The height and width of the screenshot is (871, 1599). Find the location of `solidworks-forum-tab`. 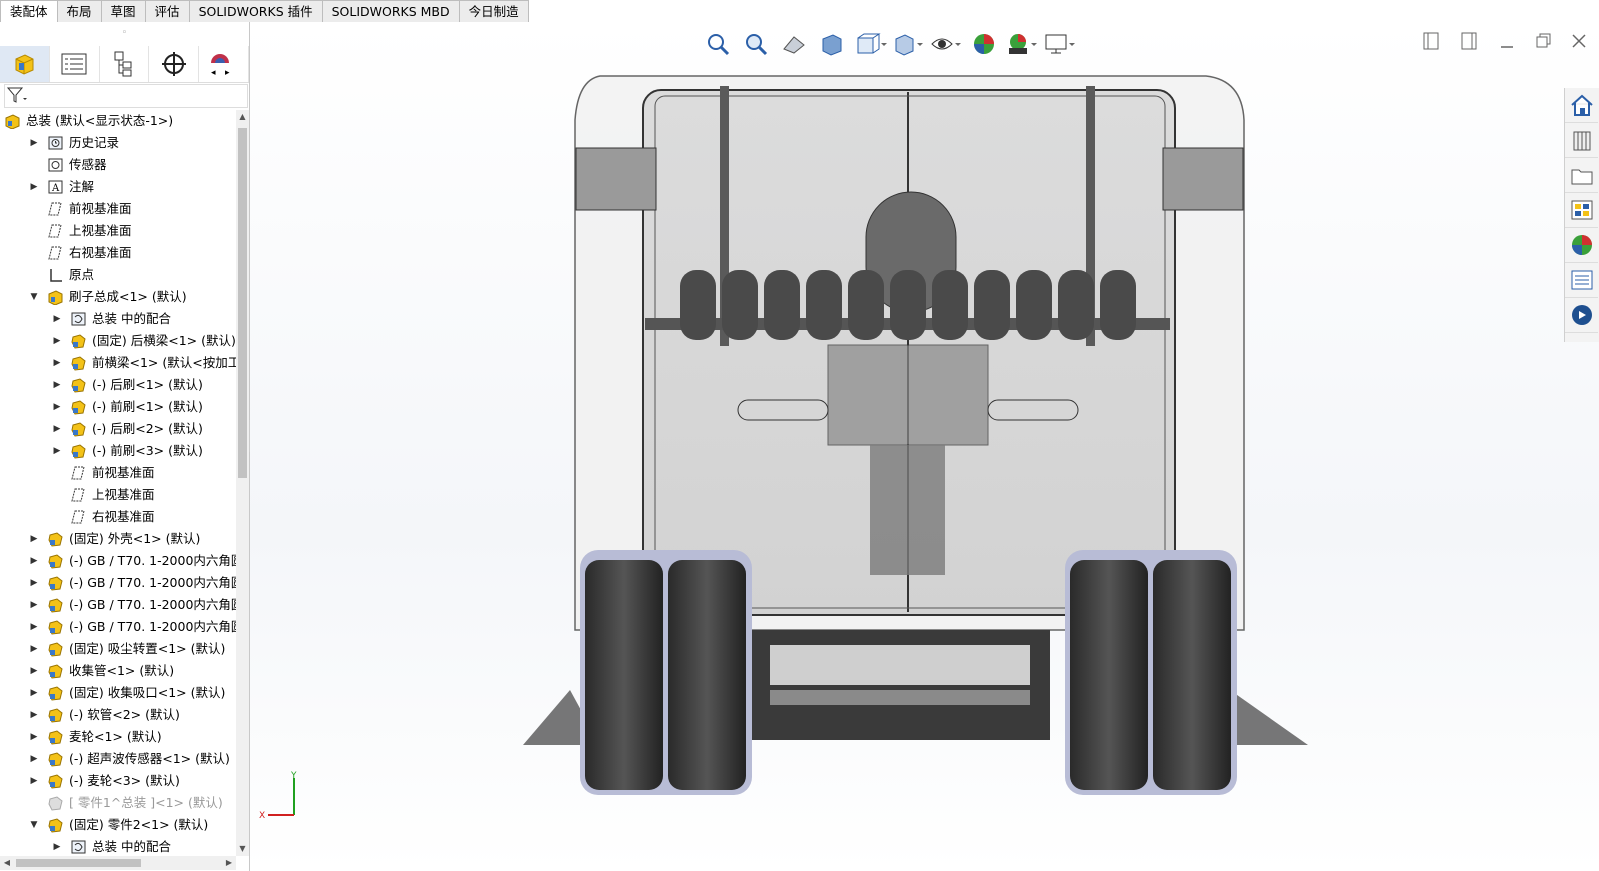

solidworks-forum-tab is located at coordinates (1581, 315).